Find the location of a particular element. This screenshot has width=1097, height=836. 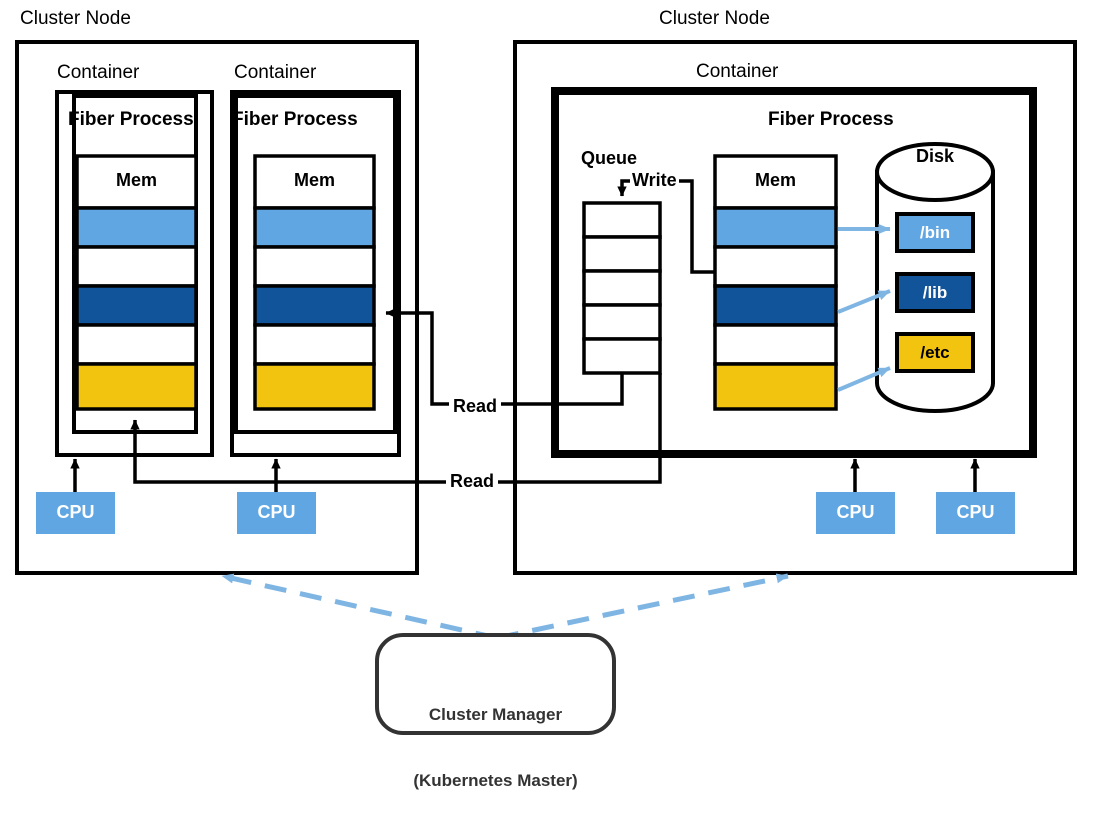

cpu-label-2: CPU is located at coordinates (276, 512).